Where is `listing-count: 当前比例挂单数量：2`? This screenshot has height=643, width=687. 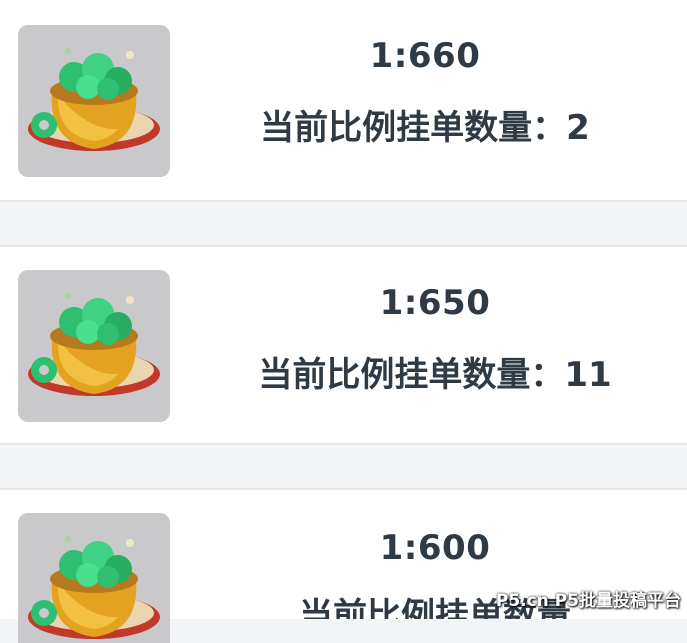 listing-count: 当前比例挂单数量：2 is located at coordinates (425, 128).